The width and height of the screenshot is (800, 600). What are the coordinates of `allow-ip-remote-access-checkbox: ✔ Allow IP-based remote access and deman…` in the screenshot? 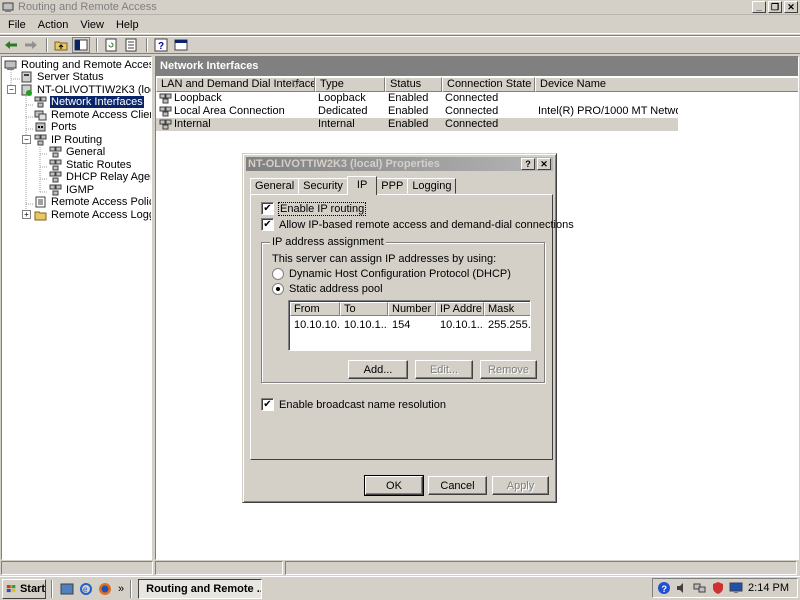 It's located at (417, 224).